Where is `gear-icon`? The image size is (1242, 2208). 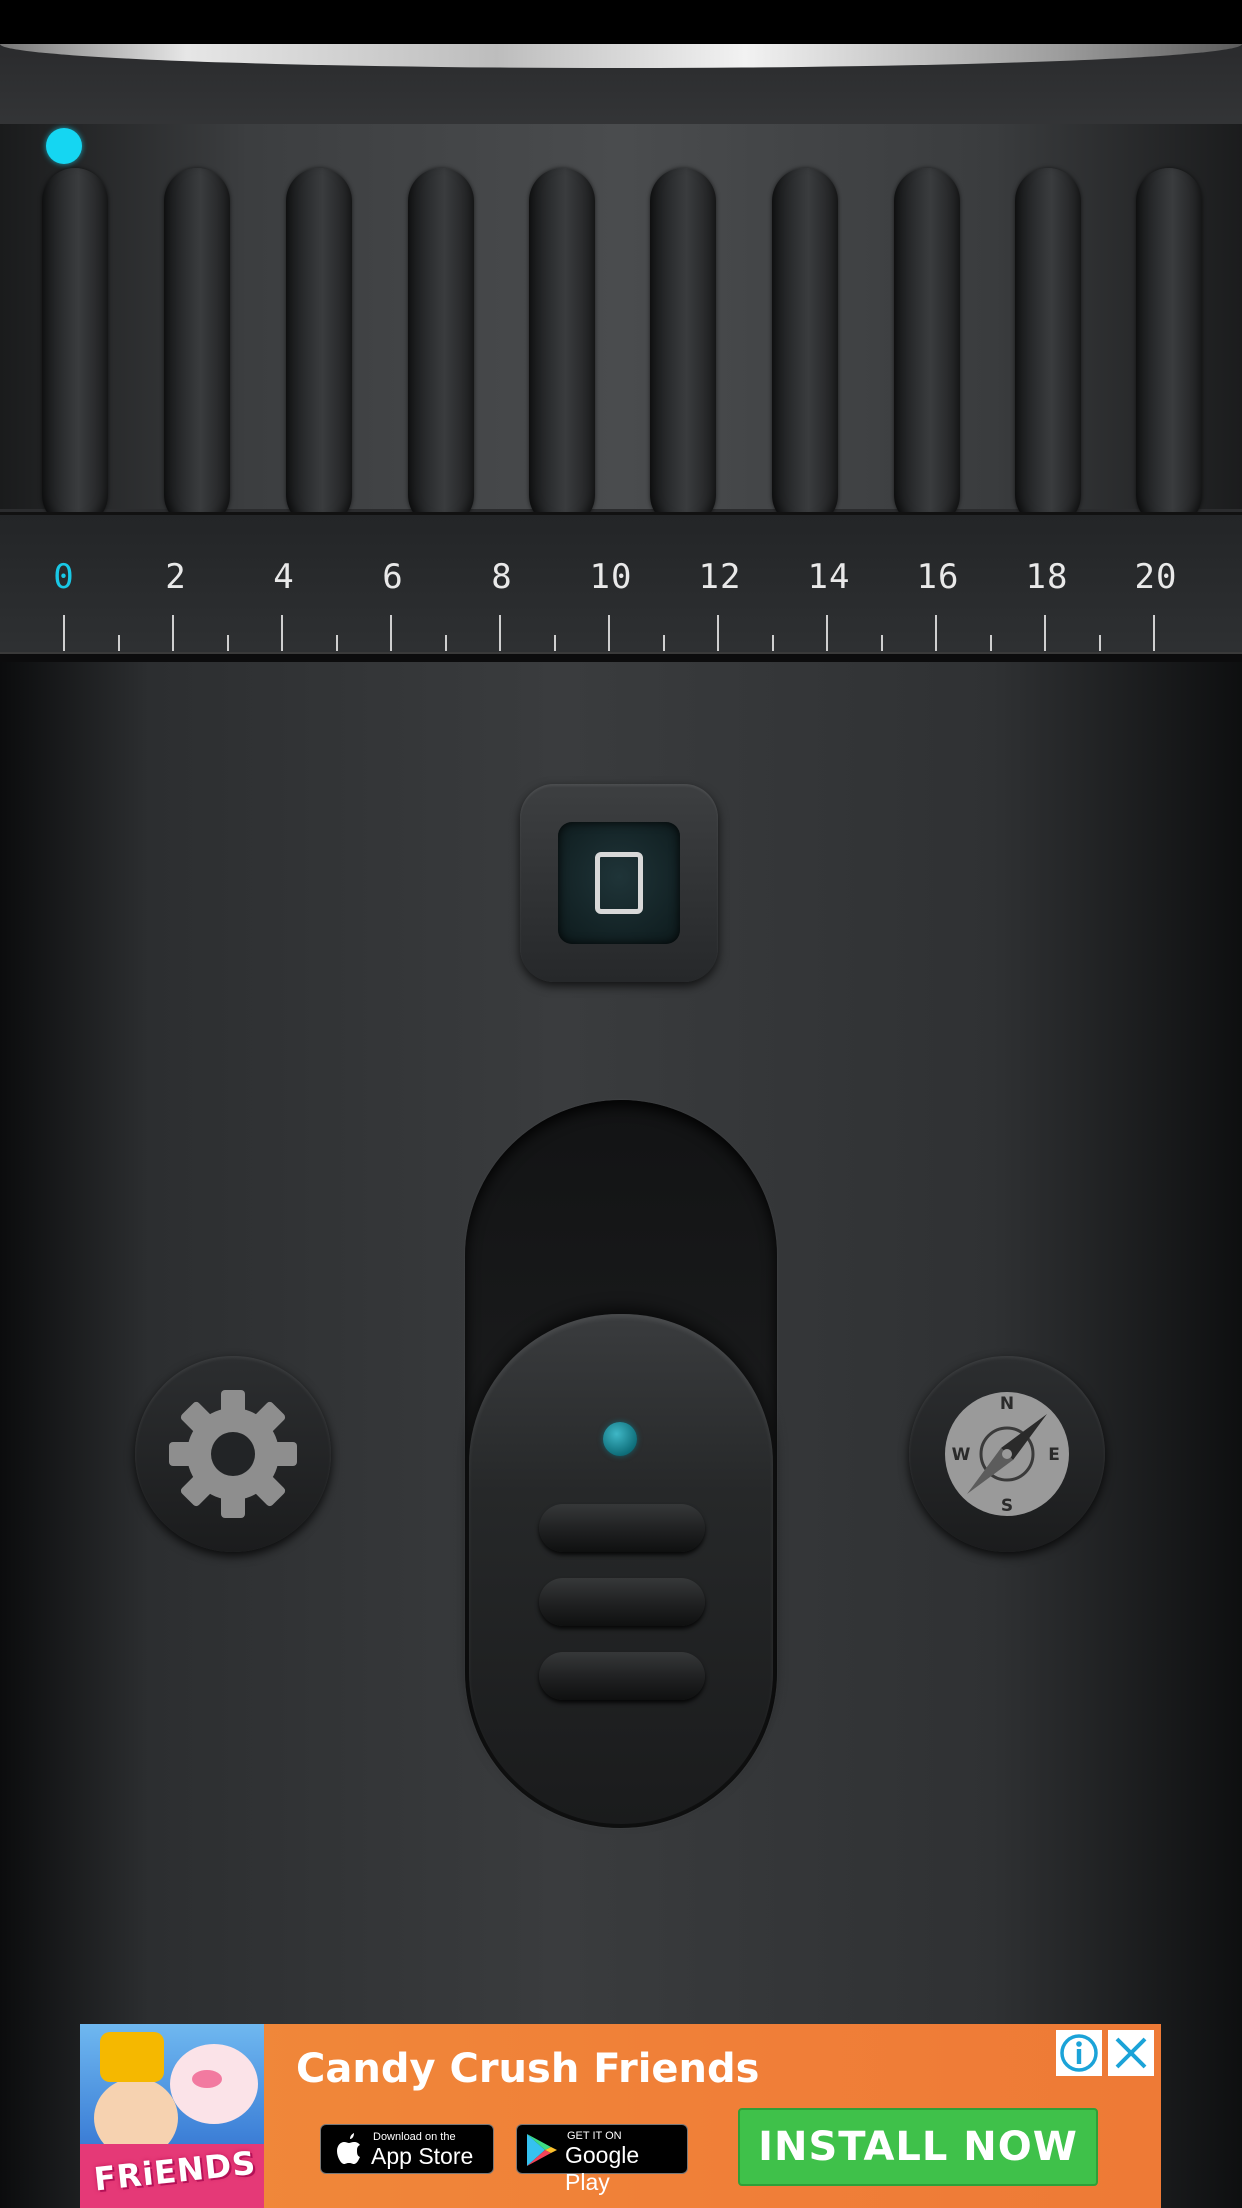
gear-icon is located at coordinates (233, 1454).